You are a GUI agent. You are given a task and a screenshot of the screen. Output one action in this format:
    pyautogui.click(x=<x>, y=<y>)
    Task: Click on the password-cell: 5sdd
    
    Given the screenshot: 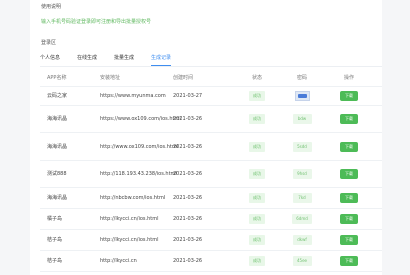 What is the action you would take?
    pyautogui.click(x=302, y=146)
    